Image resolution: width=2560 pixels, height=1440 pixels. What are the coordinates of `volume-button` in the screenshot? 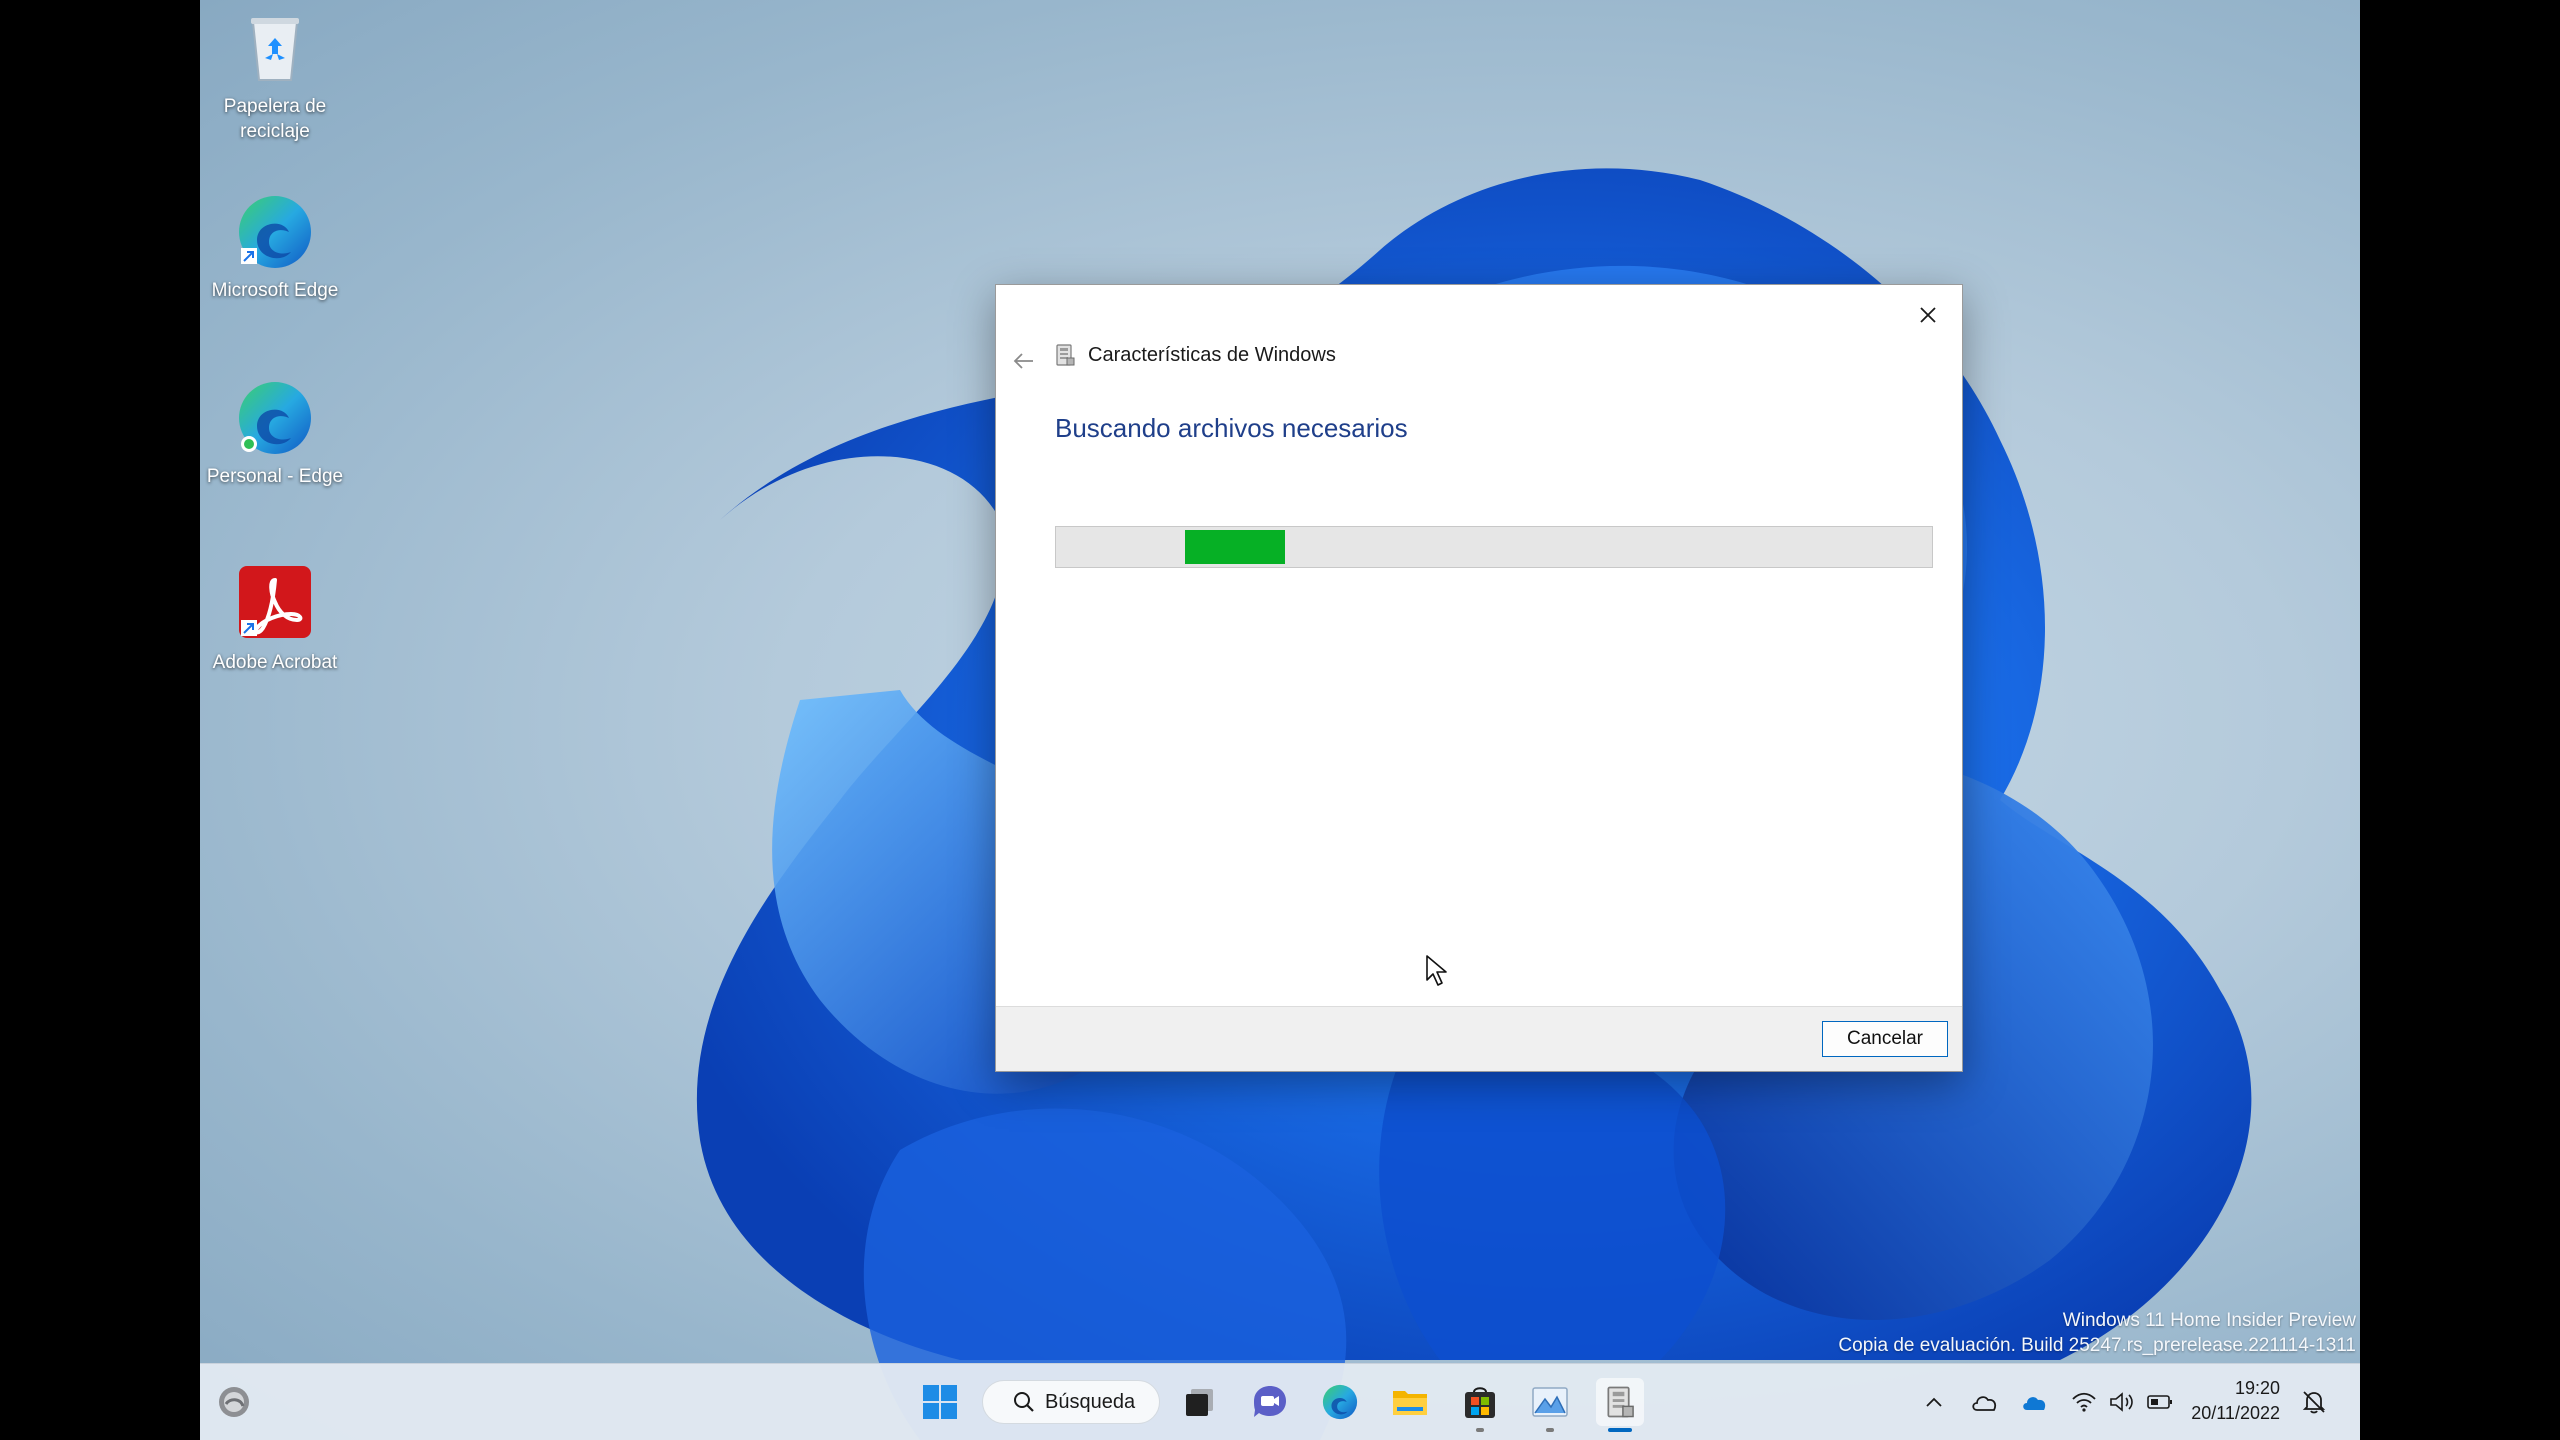 It's located at (2122, 1402).